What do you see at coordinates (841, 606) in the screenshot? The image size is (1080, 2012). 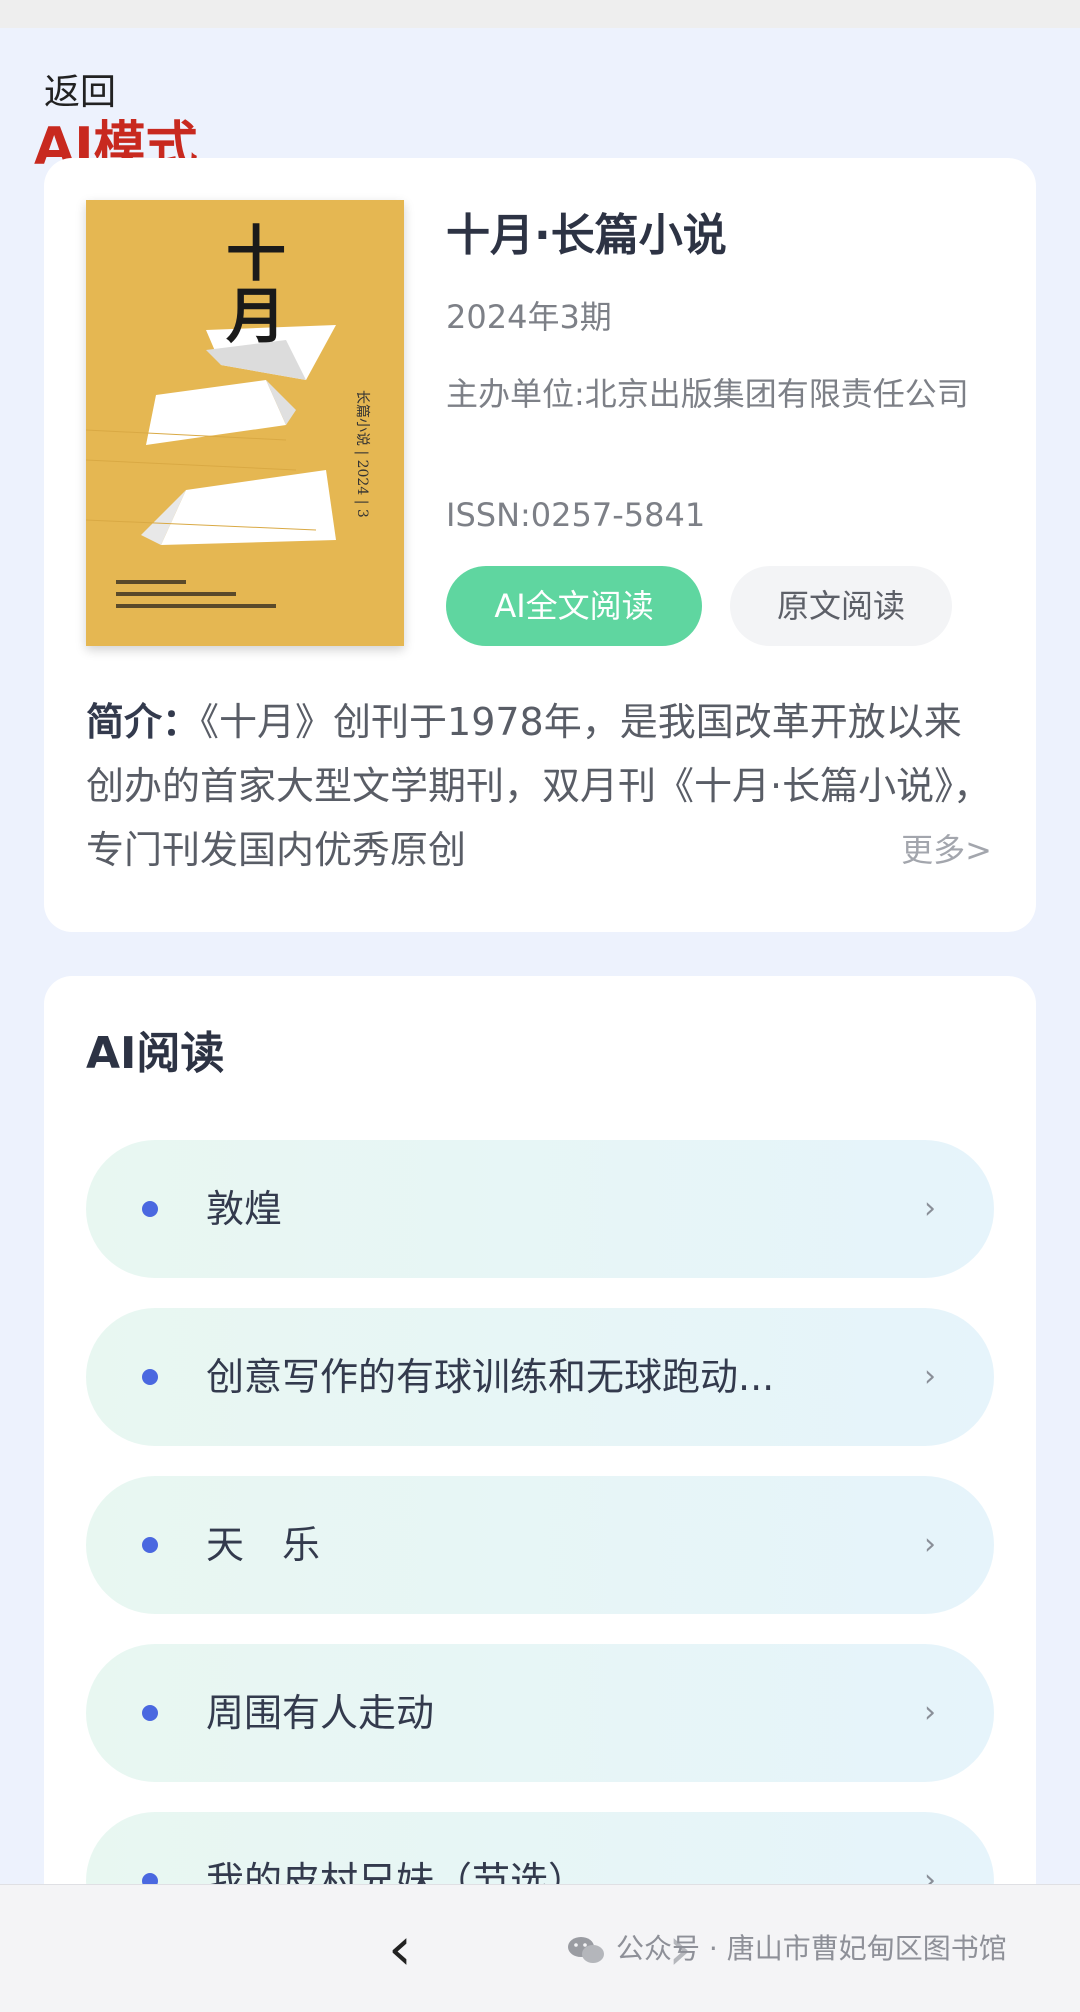 I see `original-read-button: 原文阅读` at bounding box center [841, 606].